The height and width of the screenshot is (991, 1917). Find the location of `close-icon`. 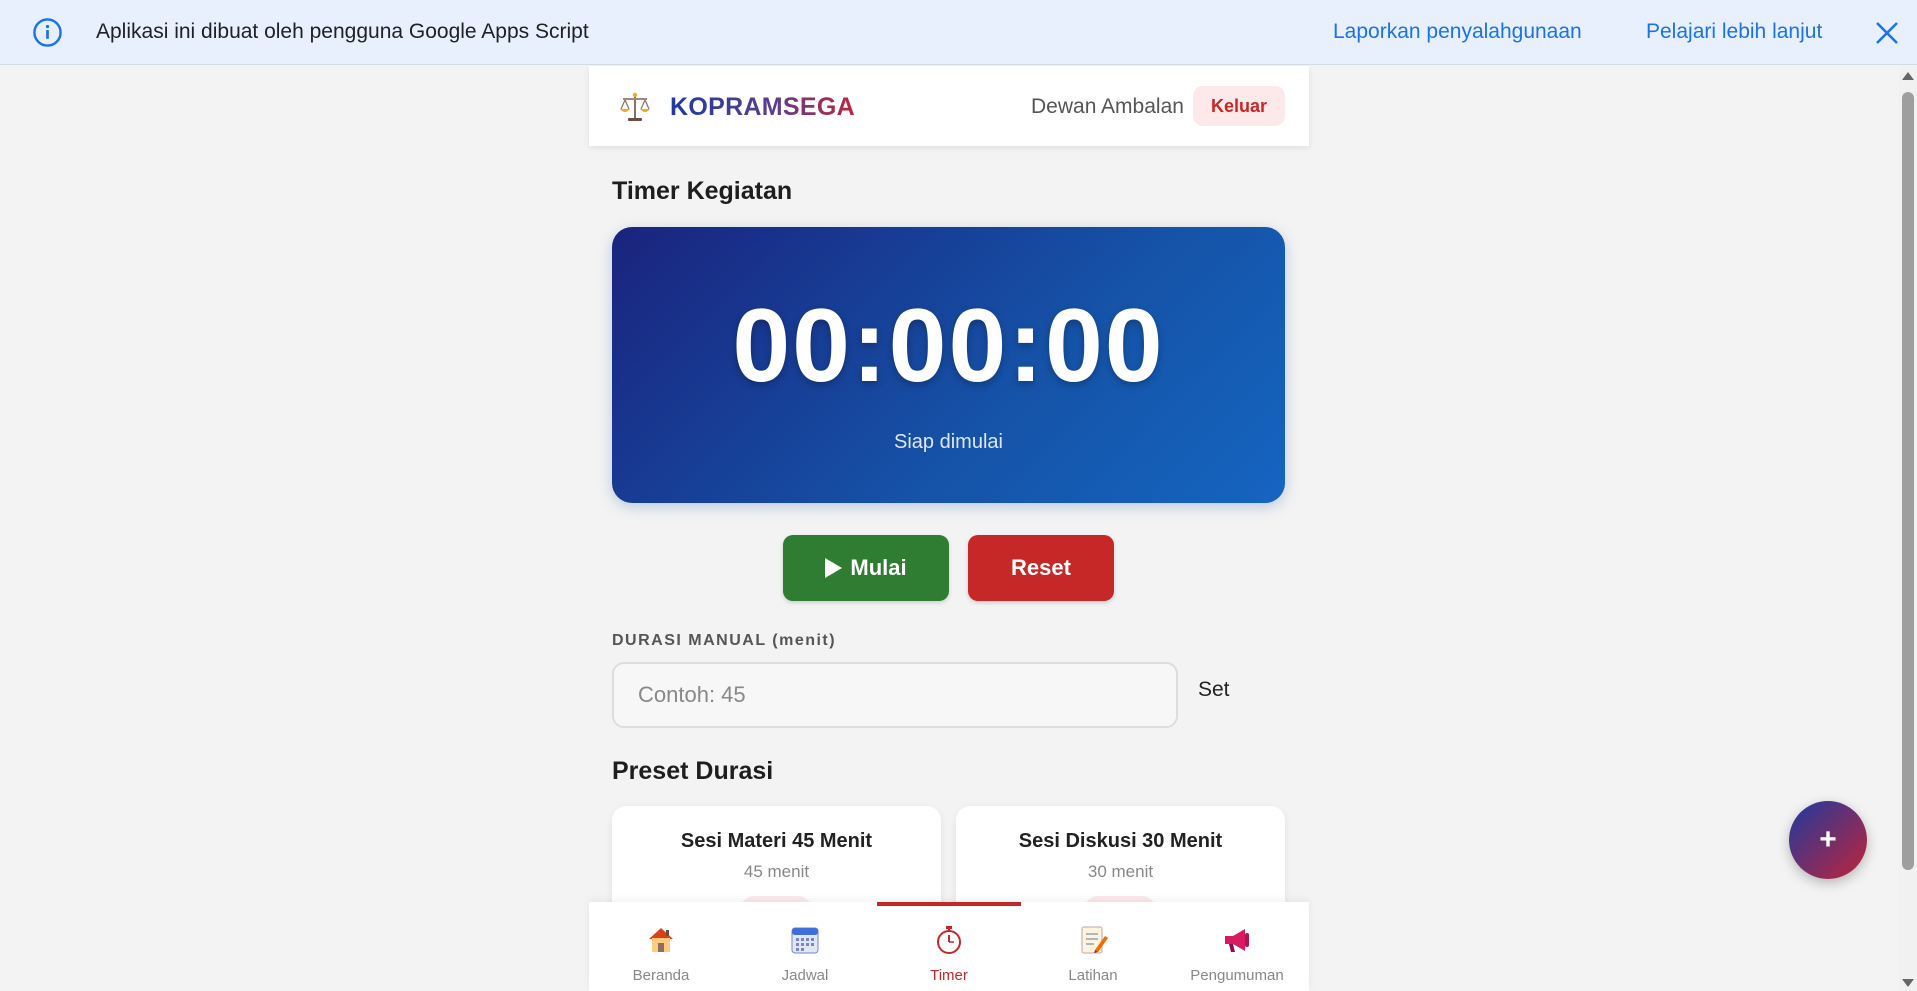

close-icon is located at coordinates (1887, 33).